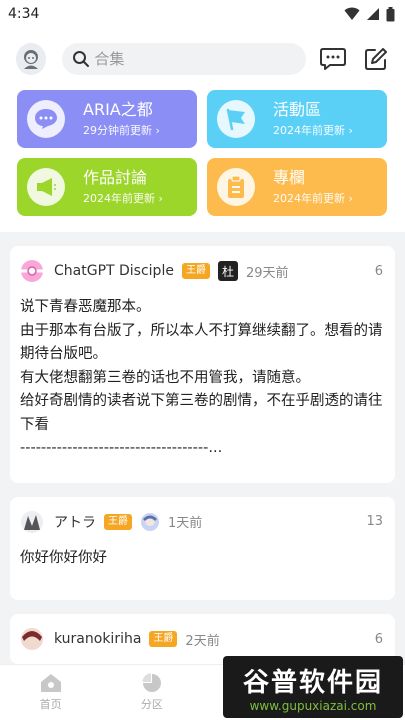 The height and width of the screenshot is (720, 405). I want to click on author-name: kuranokiriha, so click(97, 639).